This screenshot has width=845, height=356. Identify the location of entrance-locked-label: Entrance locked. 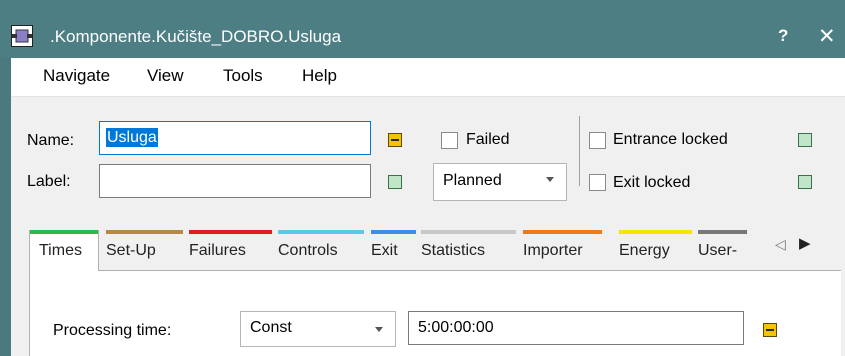
(670, 139).